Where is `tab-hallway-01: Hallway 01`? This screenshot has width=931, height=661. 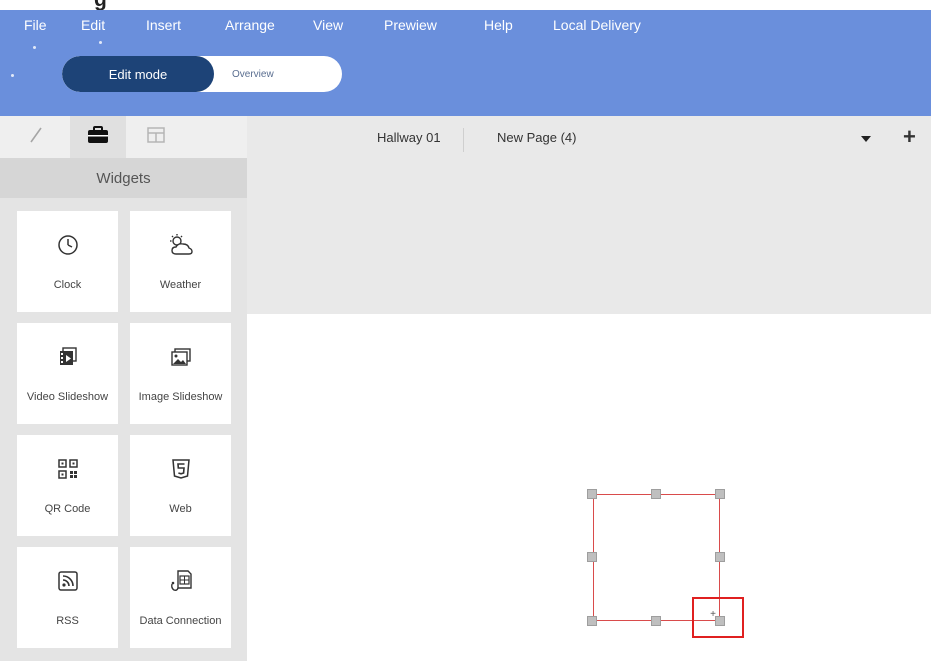 tab-hallway-01: Hallway 01 is located at coordinates (409, 137).